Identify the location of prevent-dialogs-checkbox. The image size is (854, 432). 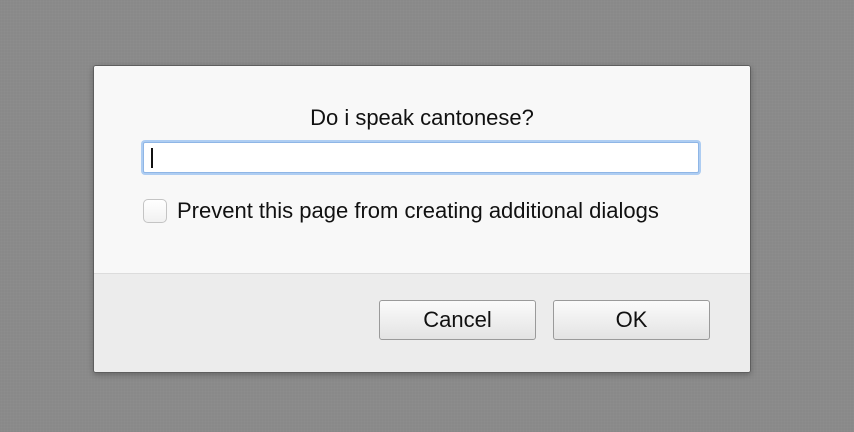
(155, 211).